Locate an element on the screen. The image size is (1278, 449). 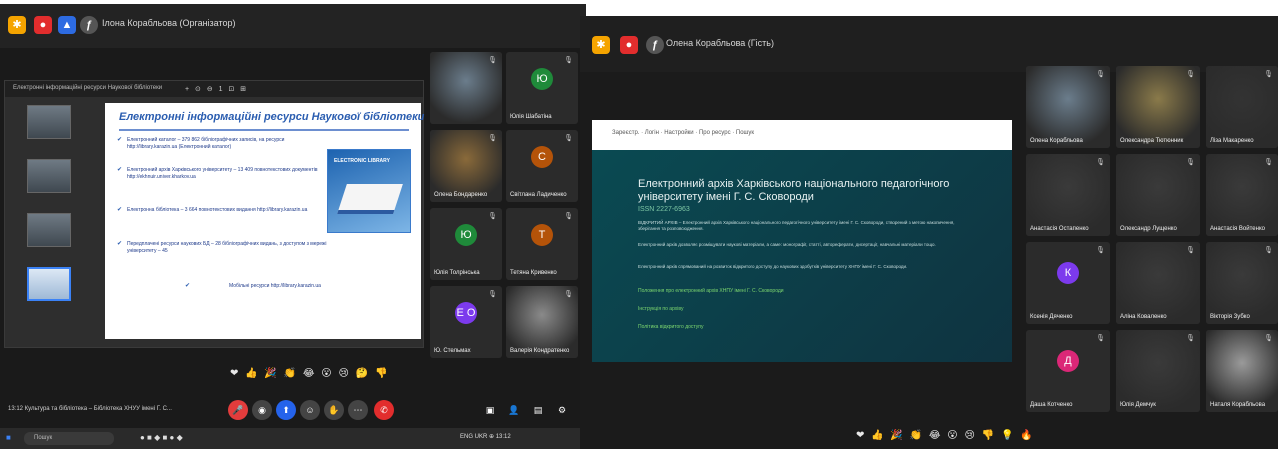
participant-tile: 🎙 Валерія Кондратенко is located at coordinates (542, 322).